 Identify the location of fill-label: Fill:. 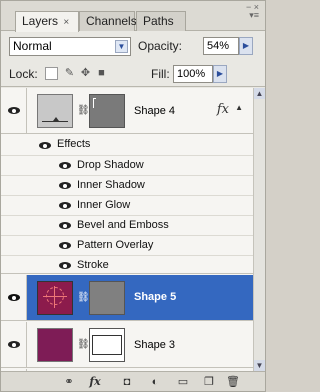
(160, 74).